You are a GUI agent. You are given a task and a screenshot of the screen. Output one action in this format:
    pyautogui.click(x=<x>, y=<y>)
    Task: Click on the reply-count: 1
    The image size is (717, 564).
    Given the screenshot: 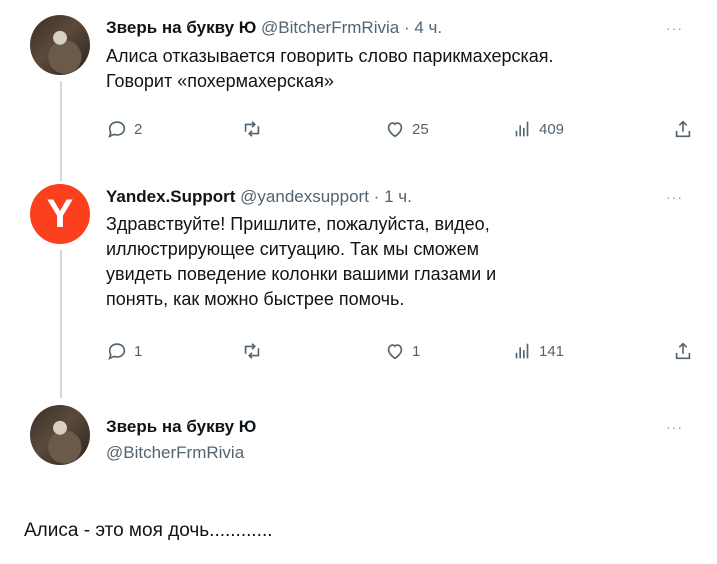 What is the action you would take?
    pyautogui.click(x=138, y=351)
    